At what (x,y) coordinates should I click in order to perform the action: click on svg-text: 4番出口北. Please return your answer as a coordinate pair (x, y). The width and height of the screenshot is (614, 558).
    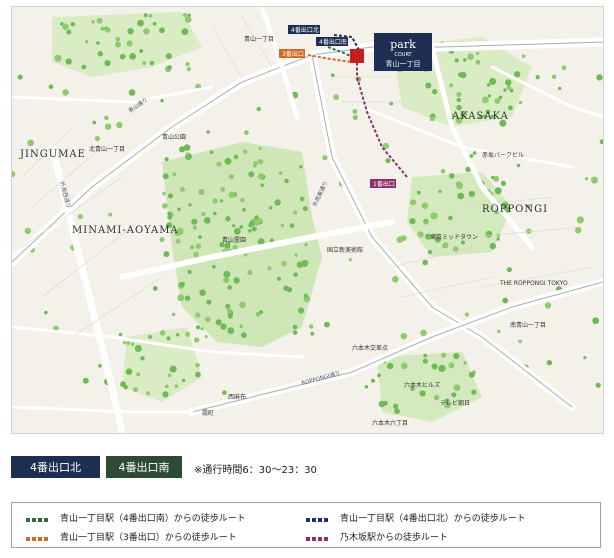
    Looking at the image, I should click on (305, 30).